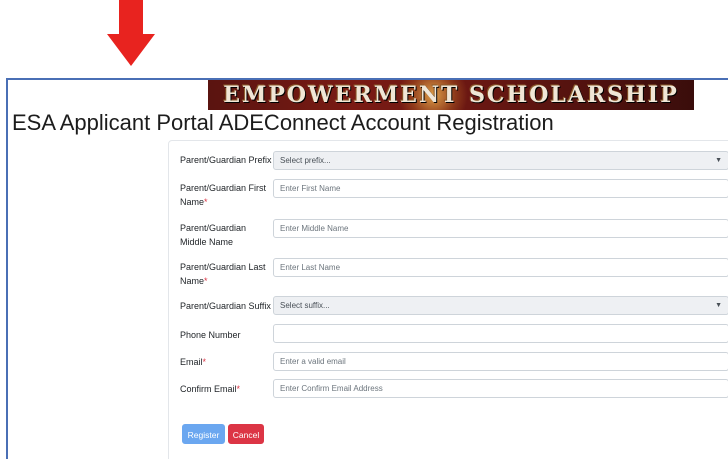  What do you see at coordinates (213, 235) in the screenshot?
I see `middle-name-label: Parent/Guardian Middle Name` at bounding box center [213, 235].